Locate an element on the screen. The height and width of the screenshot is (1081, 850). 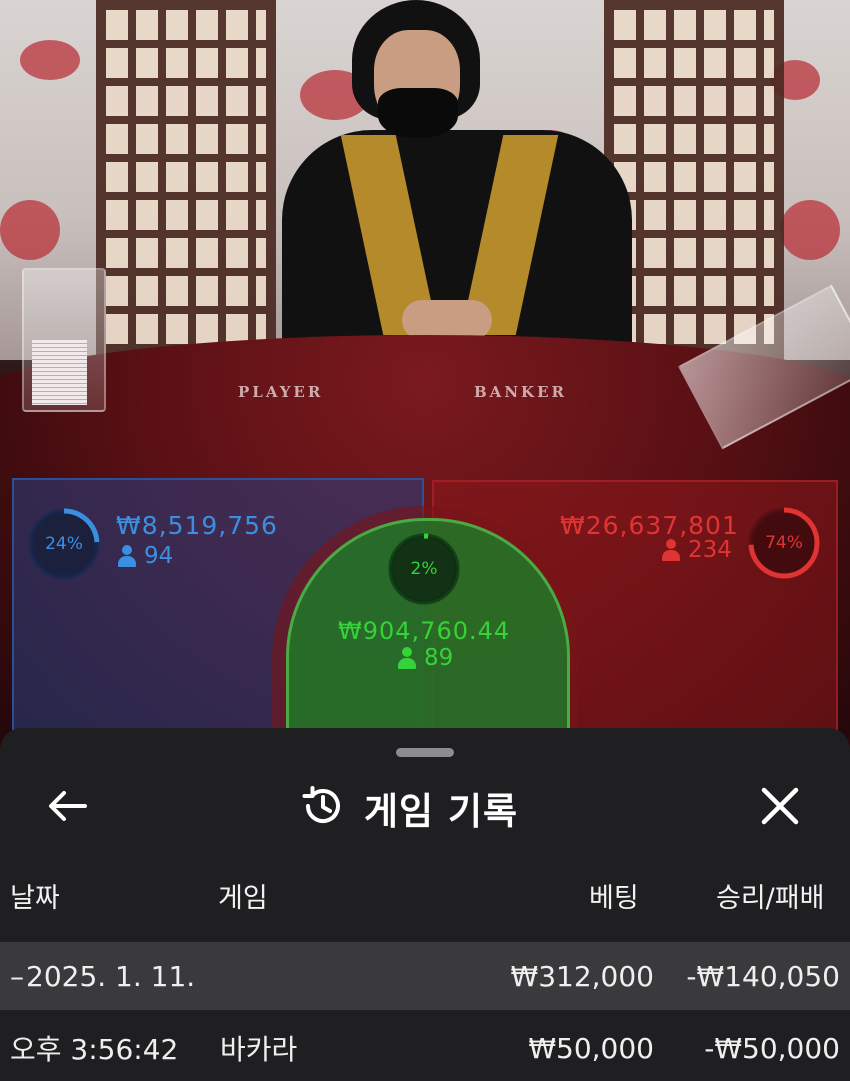
card-shoe is located at coordinates (64, 340).